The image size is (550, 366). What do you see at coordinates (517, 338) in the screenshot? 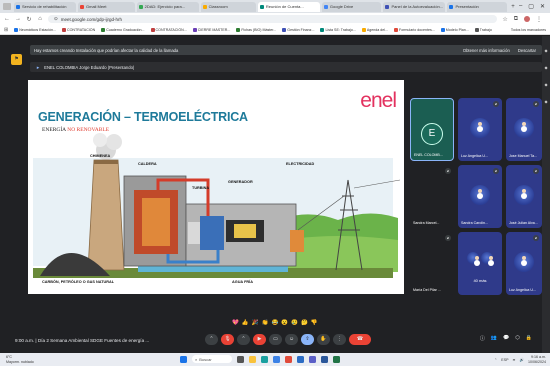
I see `activities-icon: ⬡` at bounding box center [517, 338].